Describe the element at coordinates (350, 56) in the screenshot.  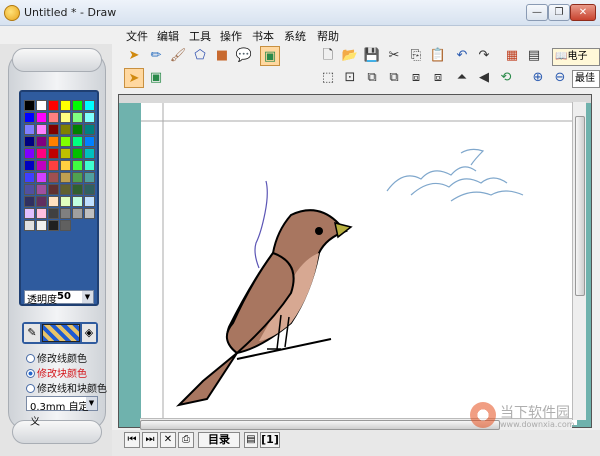
I see `open-folder-icon: 📂` at that location.